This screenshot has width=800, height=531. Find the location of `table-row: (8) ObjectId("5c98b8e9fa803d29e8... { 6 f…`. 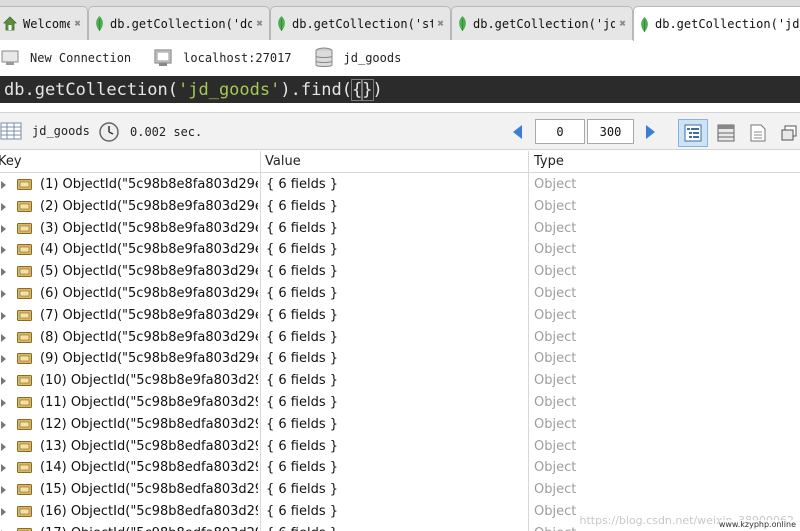

table-row: (8) ObjectId("5c98b8e9fa803d29e8... { 6 f… is located at coordinates (400, 338).